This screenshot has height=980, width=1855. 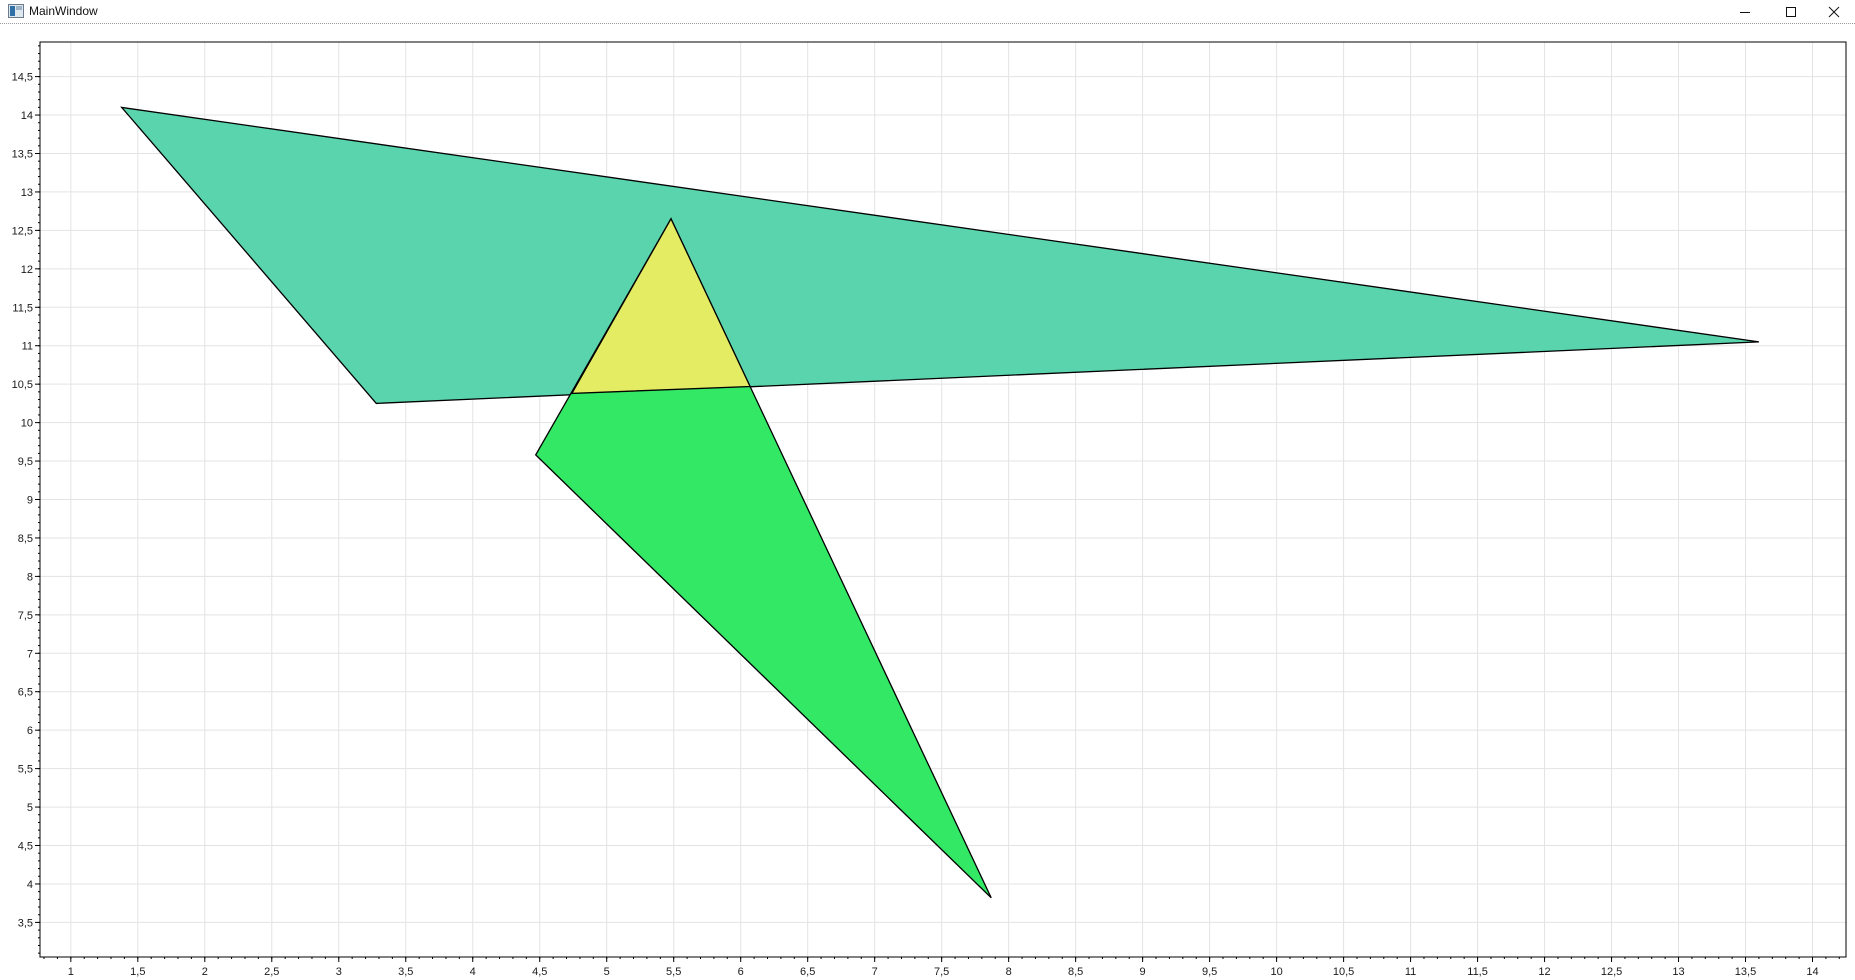 I want to click on y-tick-label: 10,5, so click(x=22, y=385).